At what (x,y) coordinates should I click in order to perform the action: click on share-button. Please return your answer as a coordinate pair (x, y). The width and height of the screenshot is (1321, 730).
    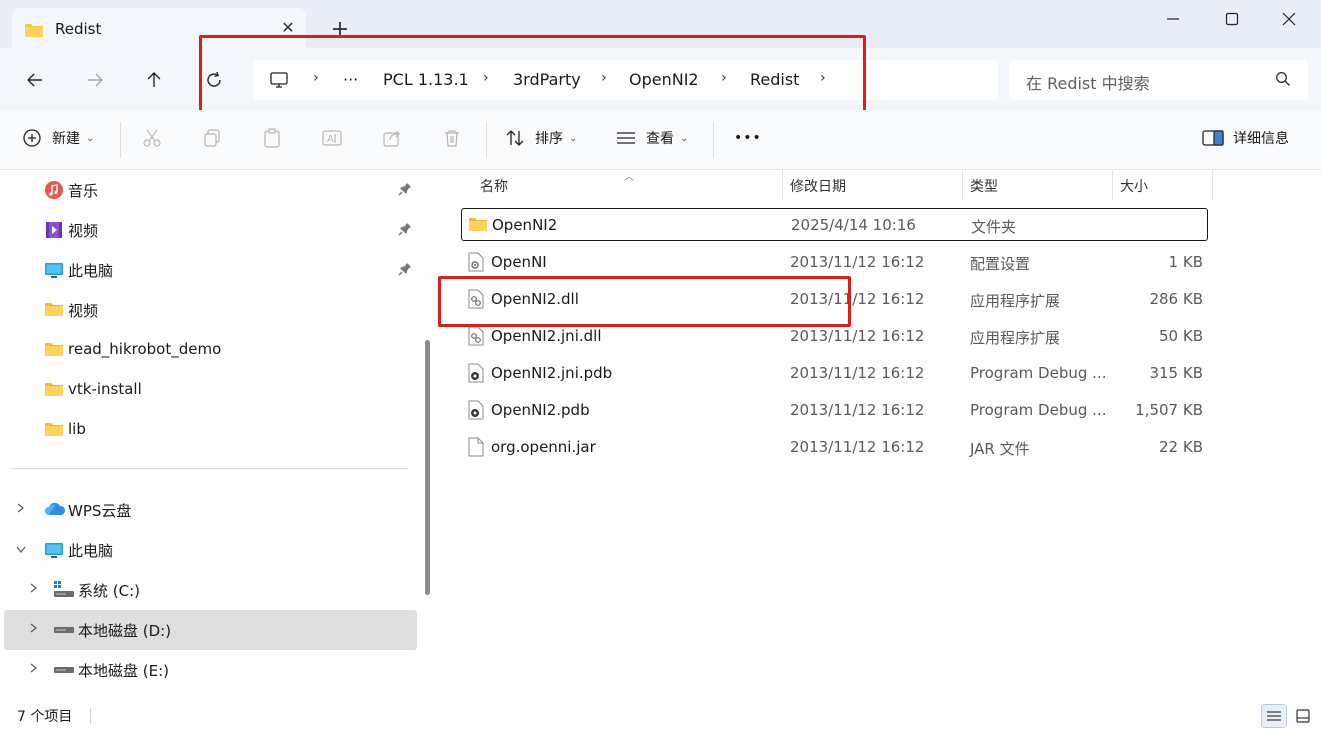
    Looking at the image, I should click on (392, 138).